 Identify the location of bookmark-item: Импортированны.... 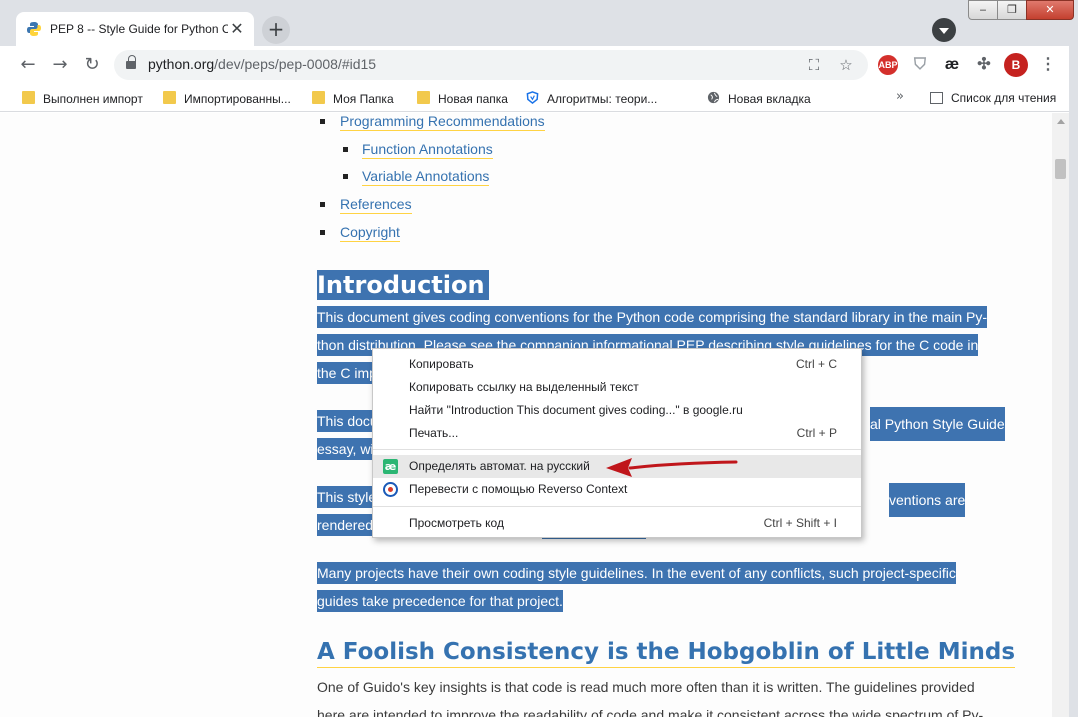
(227, 98).